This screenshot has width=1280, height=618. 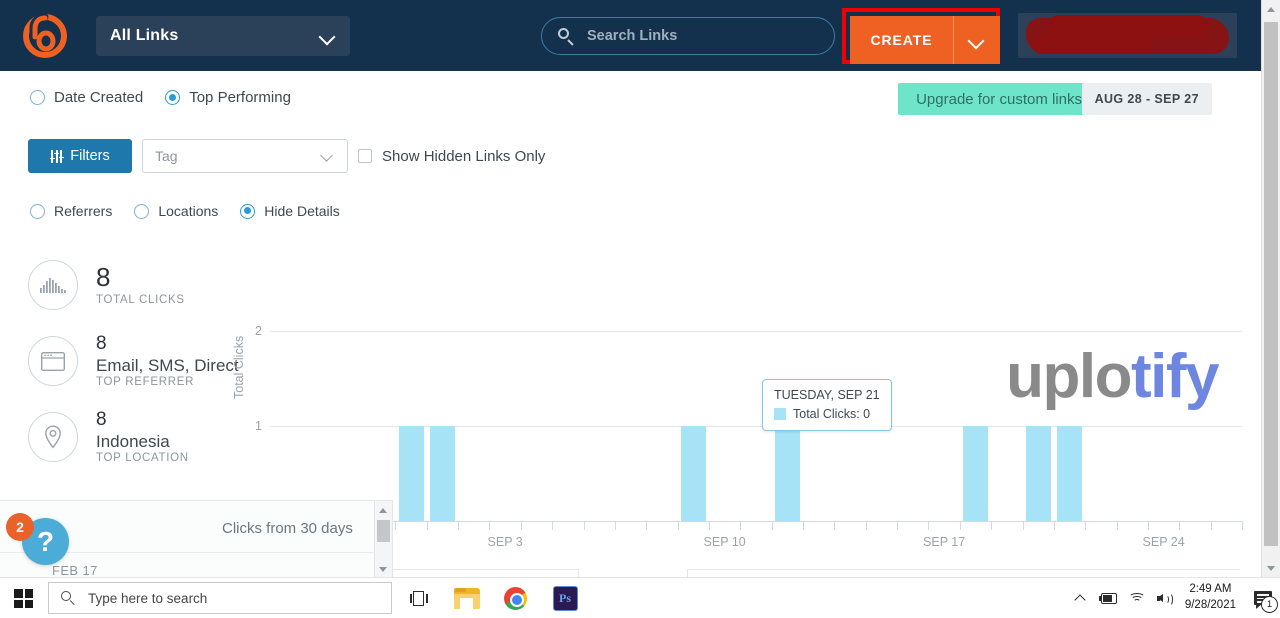 I want to click on sort-option-label: Top Performing, so click(x=240, y=97).